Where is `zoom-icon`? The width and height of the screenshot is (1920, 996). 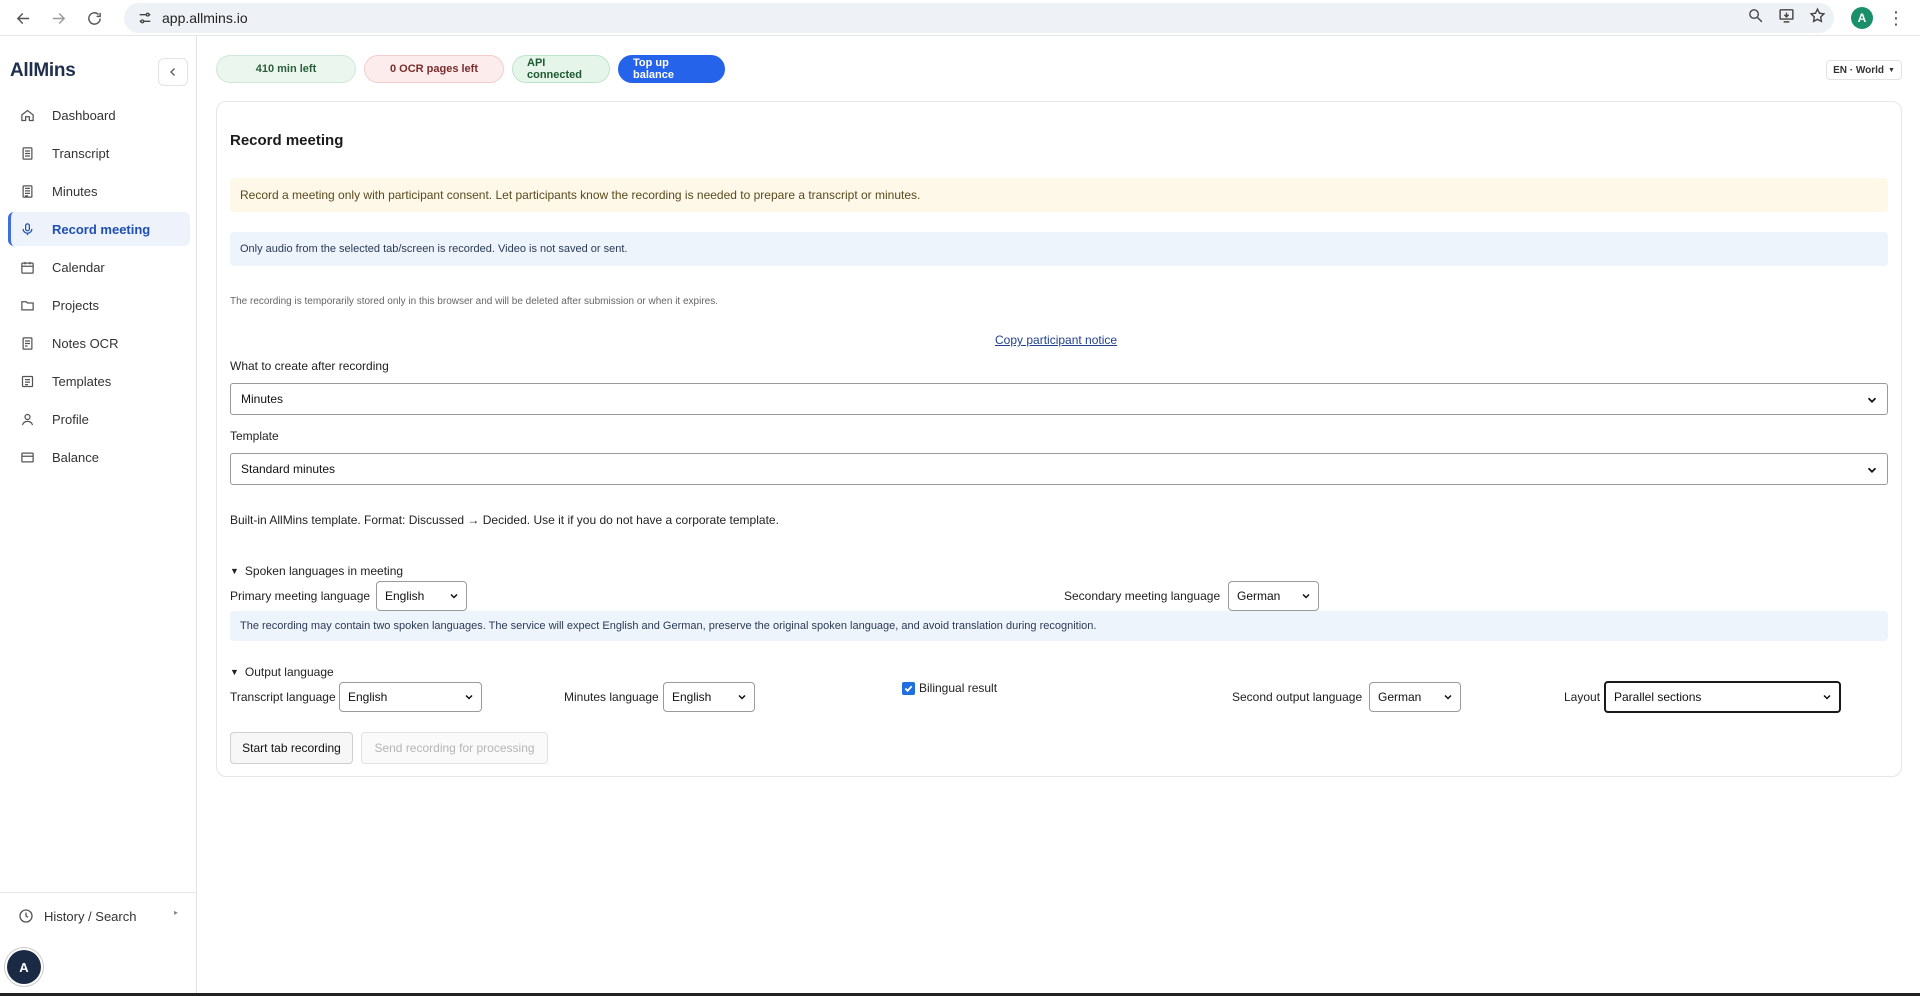
zoom-icon is located at coordinates (1755, 18).